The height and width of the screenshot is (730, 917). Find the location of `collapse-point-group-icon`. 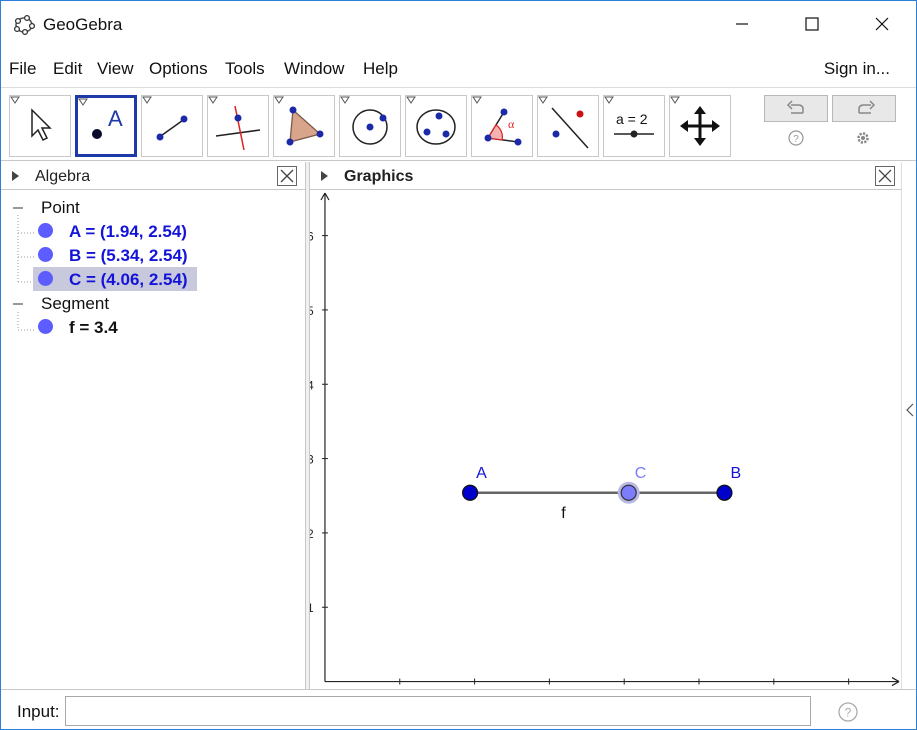

collapse-point-group-icon is located at coordinates (18, 208).